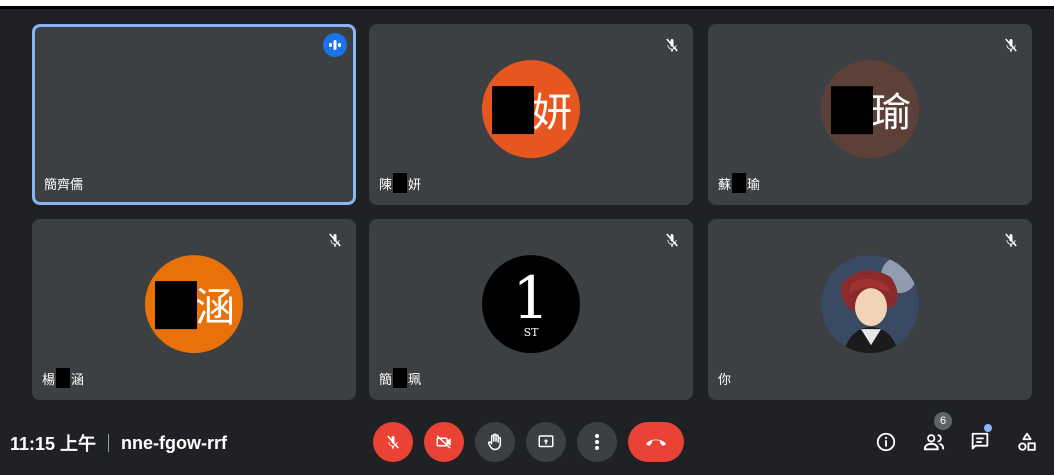  What do you see at coordinates (754, 184) in the screenshot?
I see `participant-name-suffix: 瑜` at bounding box center [754, 184].